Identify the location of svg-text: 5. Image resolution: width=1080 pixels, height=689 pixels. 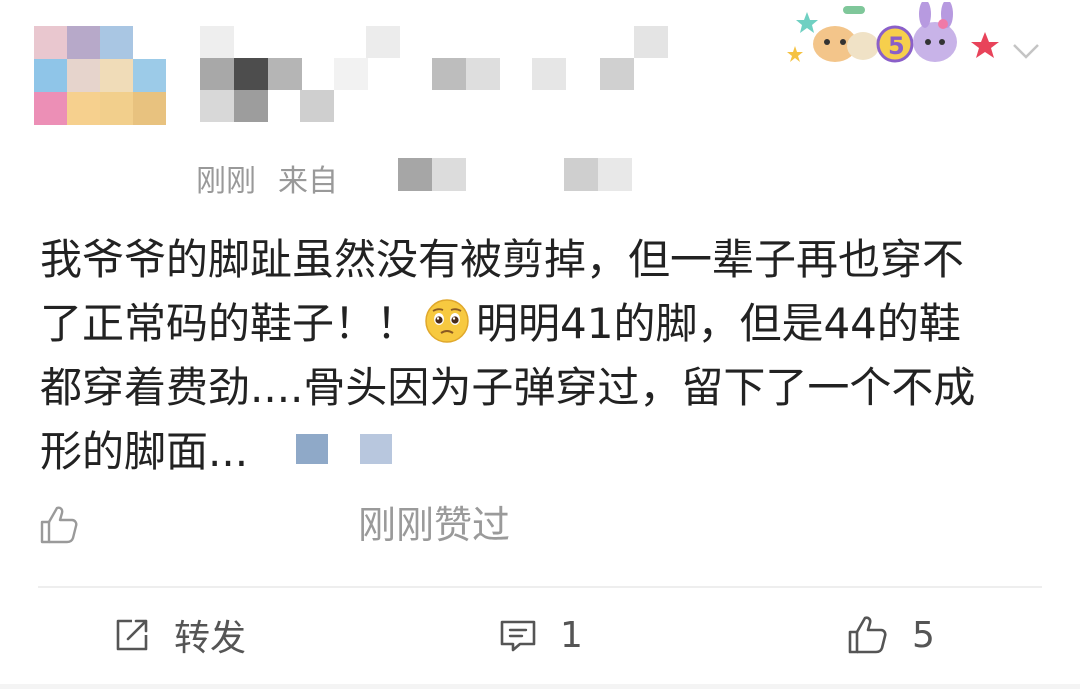
(896, 46).